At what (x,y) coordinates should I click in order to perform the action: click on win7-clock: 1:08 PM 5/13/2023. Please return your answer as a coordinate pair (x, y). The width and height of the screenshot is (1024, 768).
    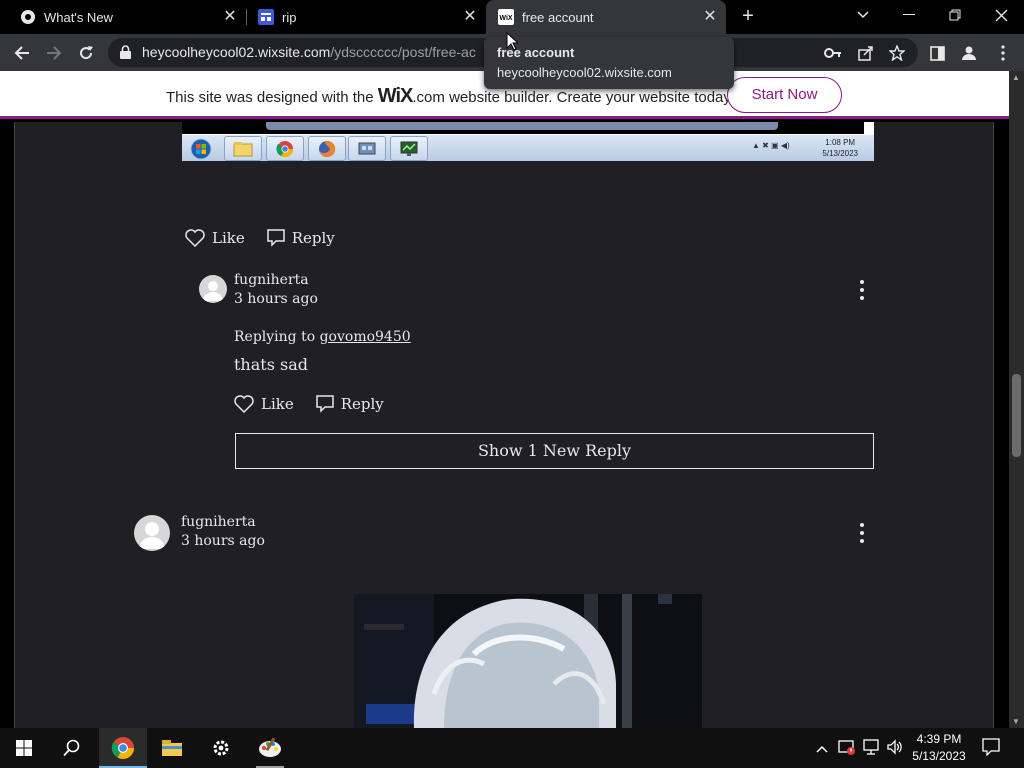
    Looking at the image, I should click on (840, 148).